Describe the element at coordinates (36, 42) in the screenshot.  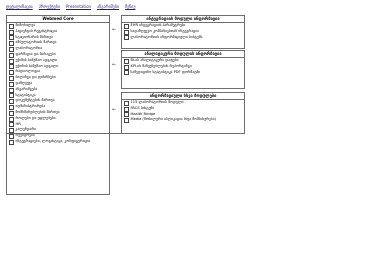
I see `module-label: ამბულატორიის მართვა` at that location.